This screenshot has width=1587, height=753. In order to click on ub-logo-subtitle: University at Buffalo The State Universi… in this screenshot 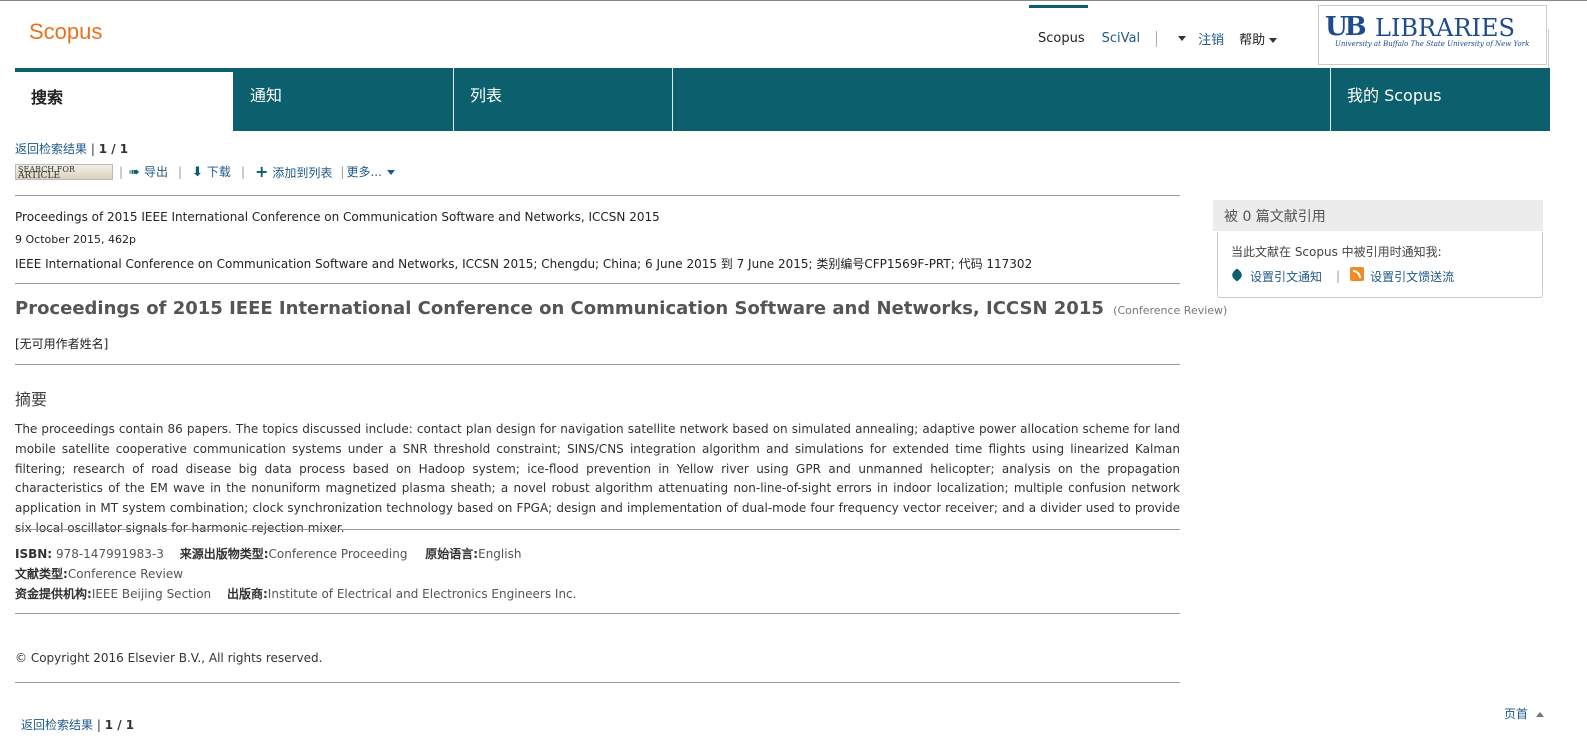, I will do `click(1432, 44)`.